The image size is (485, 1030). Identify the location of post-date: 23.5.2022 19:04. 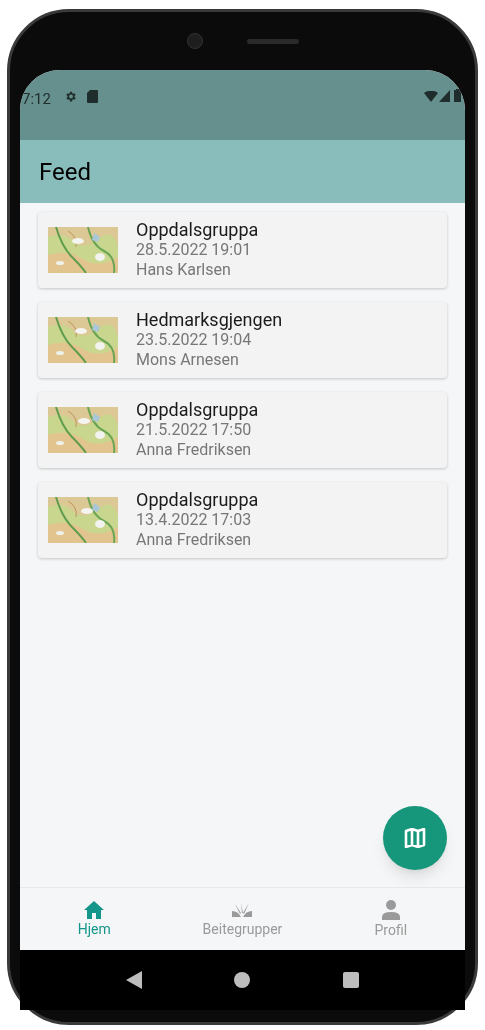
(194, 340).